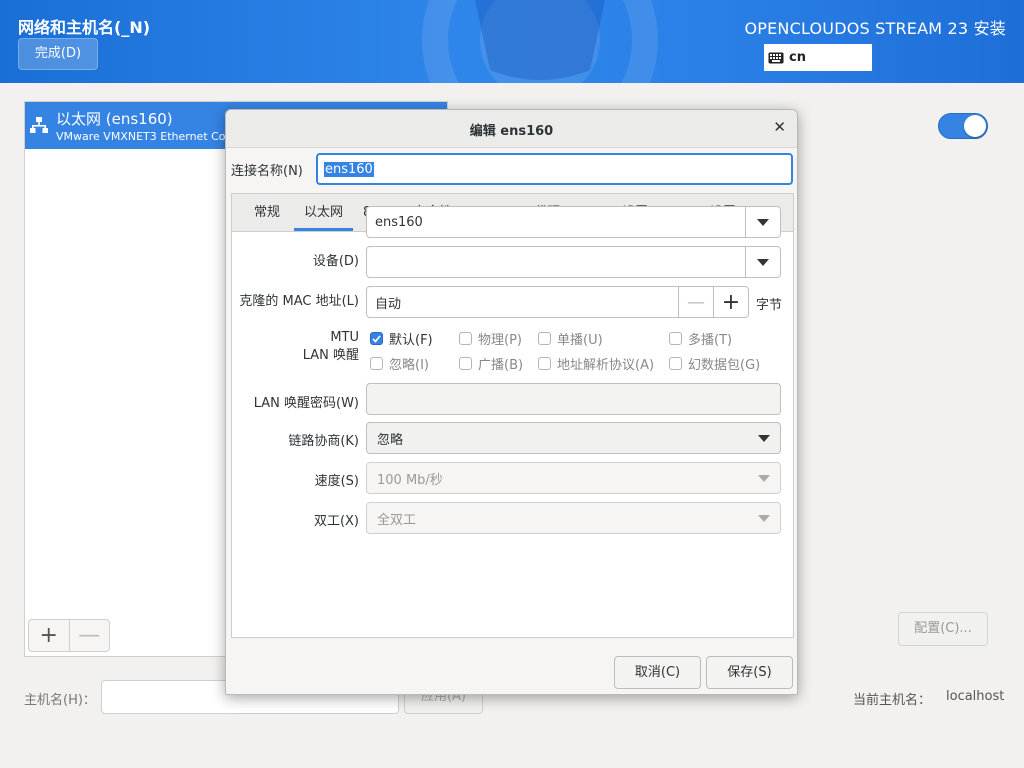 This screenshot has height=768, width=1024. I want to click on wol-phy-label: 物理(P), so click(500, 340).